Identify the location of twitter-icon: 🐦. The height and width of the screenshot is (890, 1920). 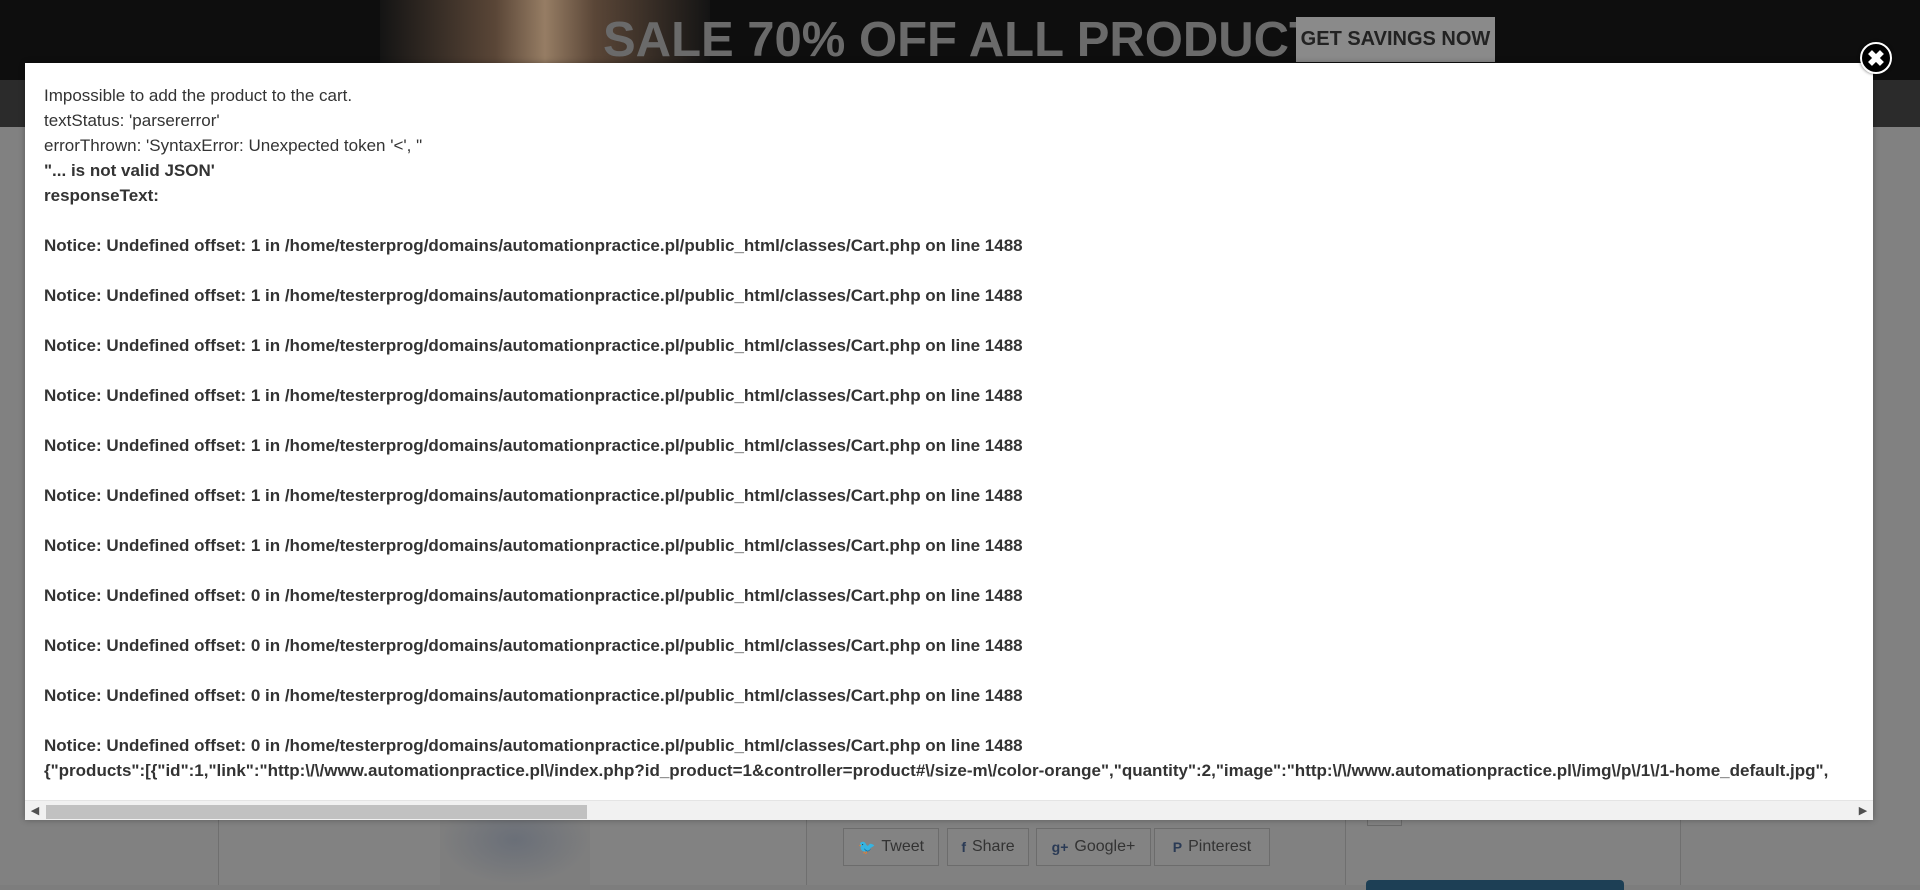
(866, 846).